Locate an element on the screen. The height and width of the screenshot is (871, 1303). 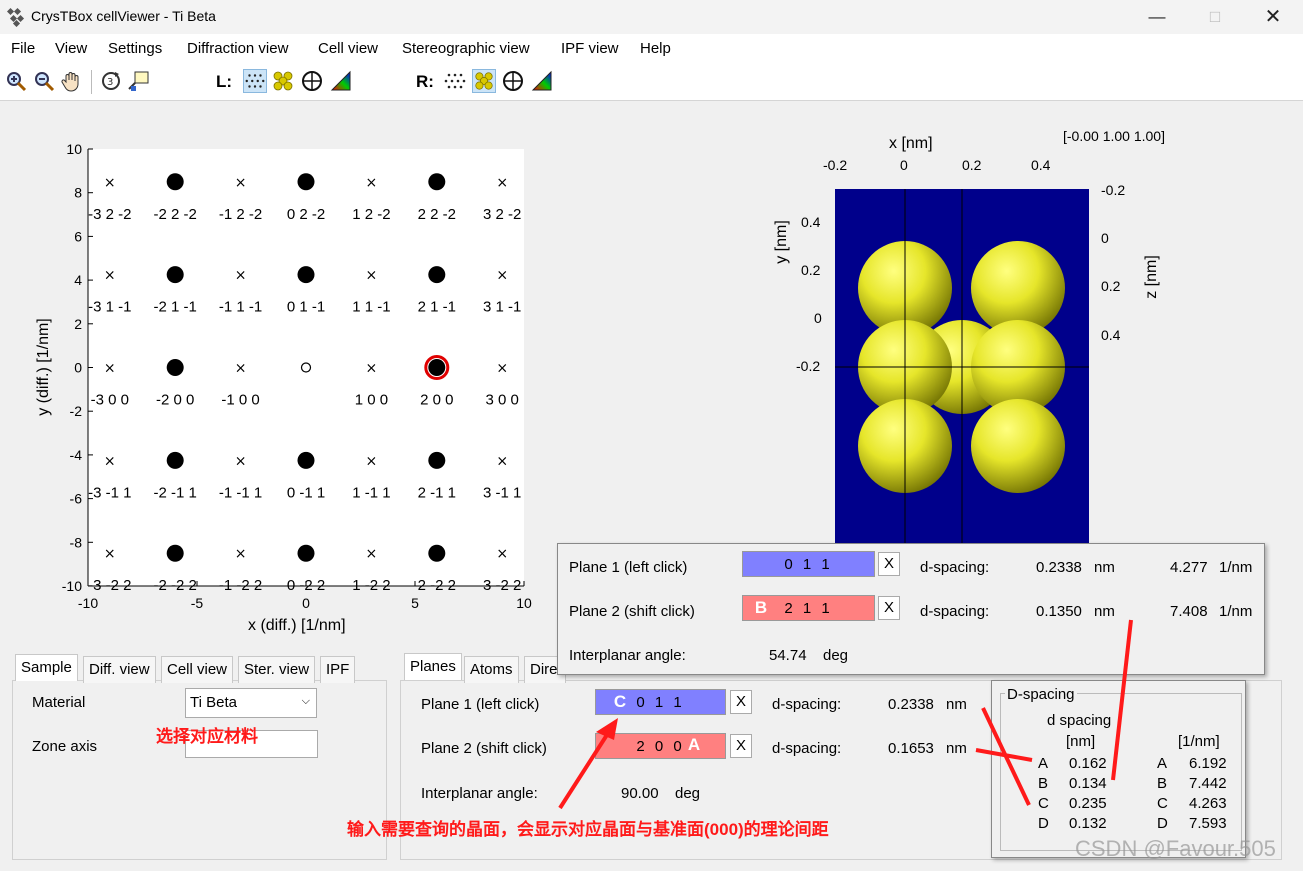
plane-annotation: 输入需要查询的晶面，会显示对应晶面与基准面(000)的理论间距 is located at coordinates (588, 829).